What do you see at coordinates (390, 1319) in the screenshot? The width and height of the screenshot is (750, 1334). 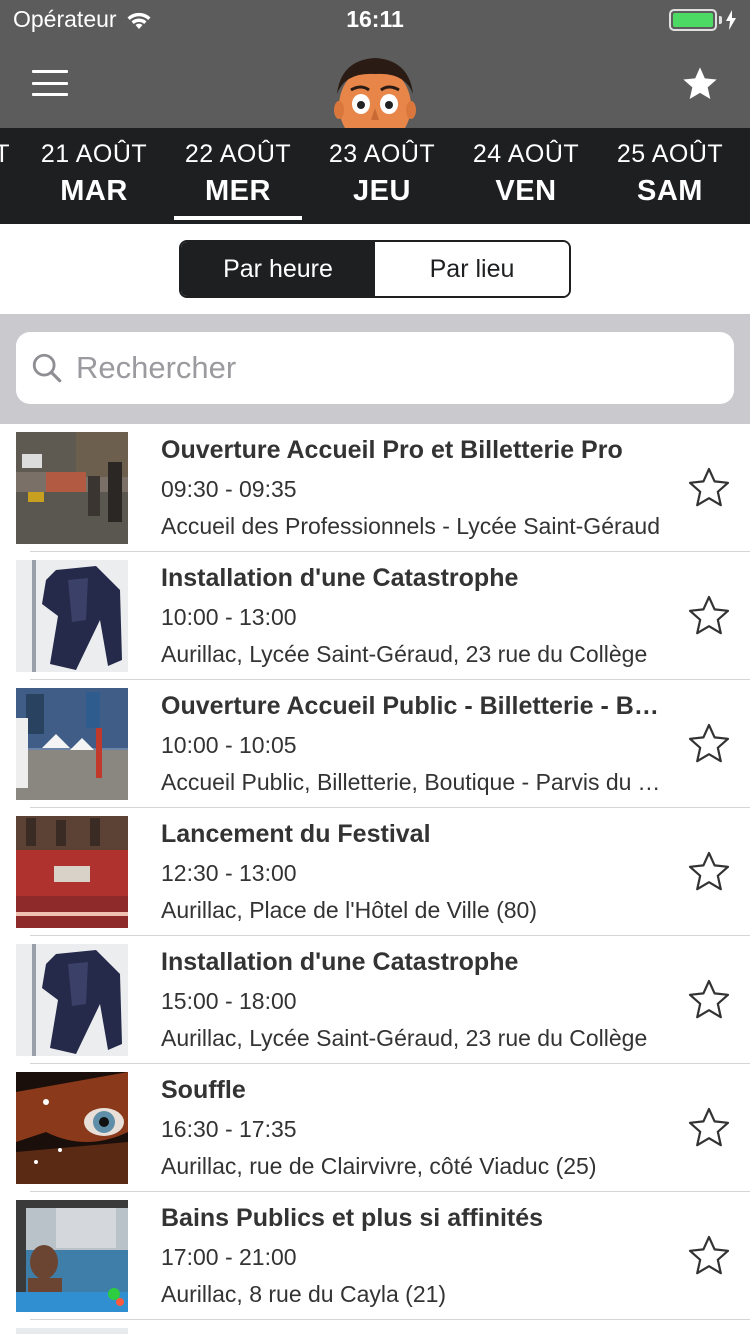 I see `row-separator` at bounding box center [390, 1319].